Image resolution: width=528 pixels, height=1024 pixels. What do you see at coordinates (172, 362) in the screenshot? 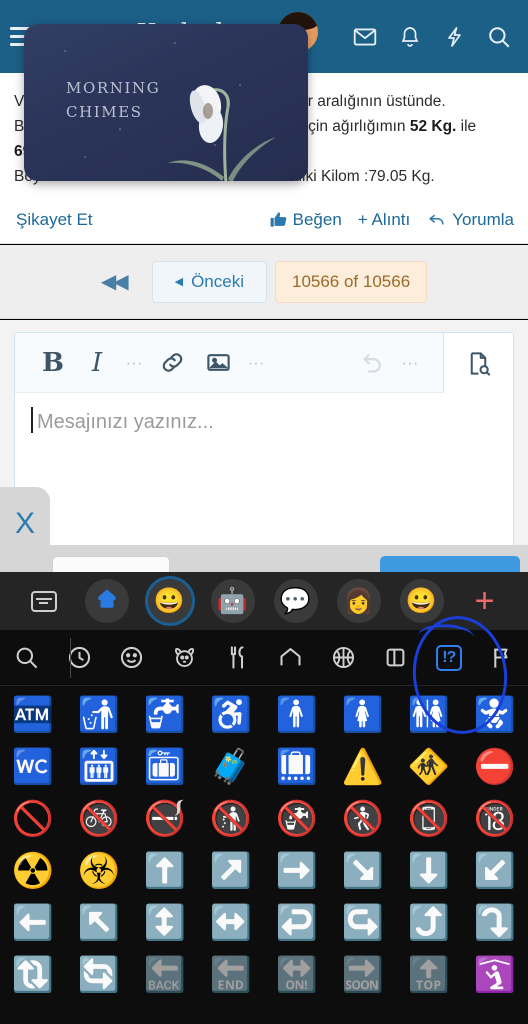
I see `link-button` at bounding box center [172, 362].